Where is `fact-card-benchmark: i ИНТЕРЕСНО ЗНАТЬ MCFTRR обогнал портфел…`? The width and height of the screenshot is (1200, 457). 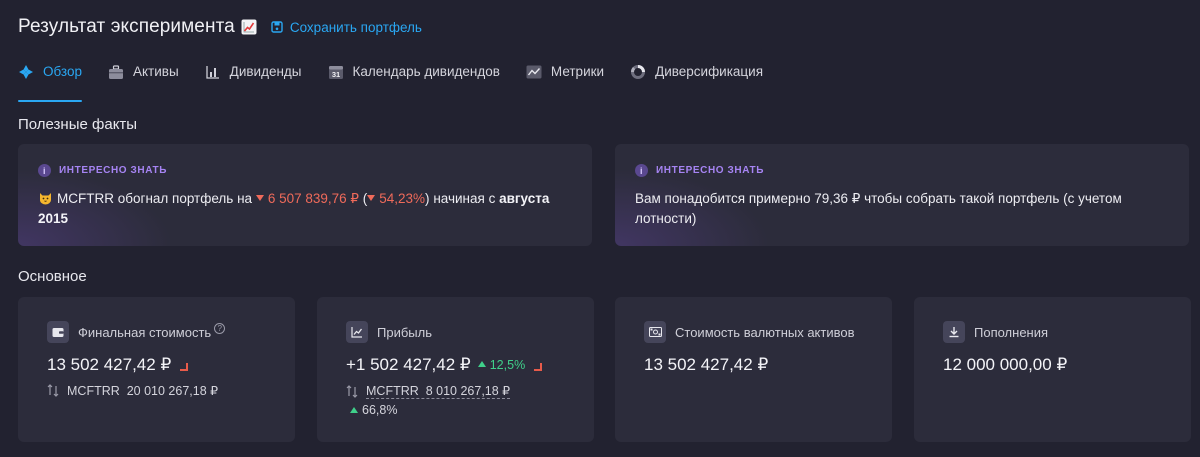 fact-card-benchmark: i ИНТЕРЕСНО ЗНАТЬ MCFTRR обогнал портфел… is located at coordinates (305, 195).